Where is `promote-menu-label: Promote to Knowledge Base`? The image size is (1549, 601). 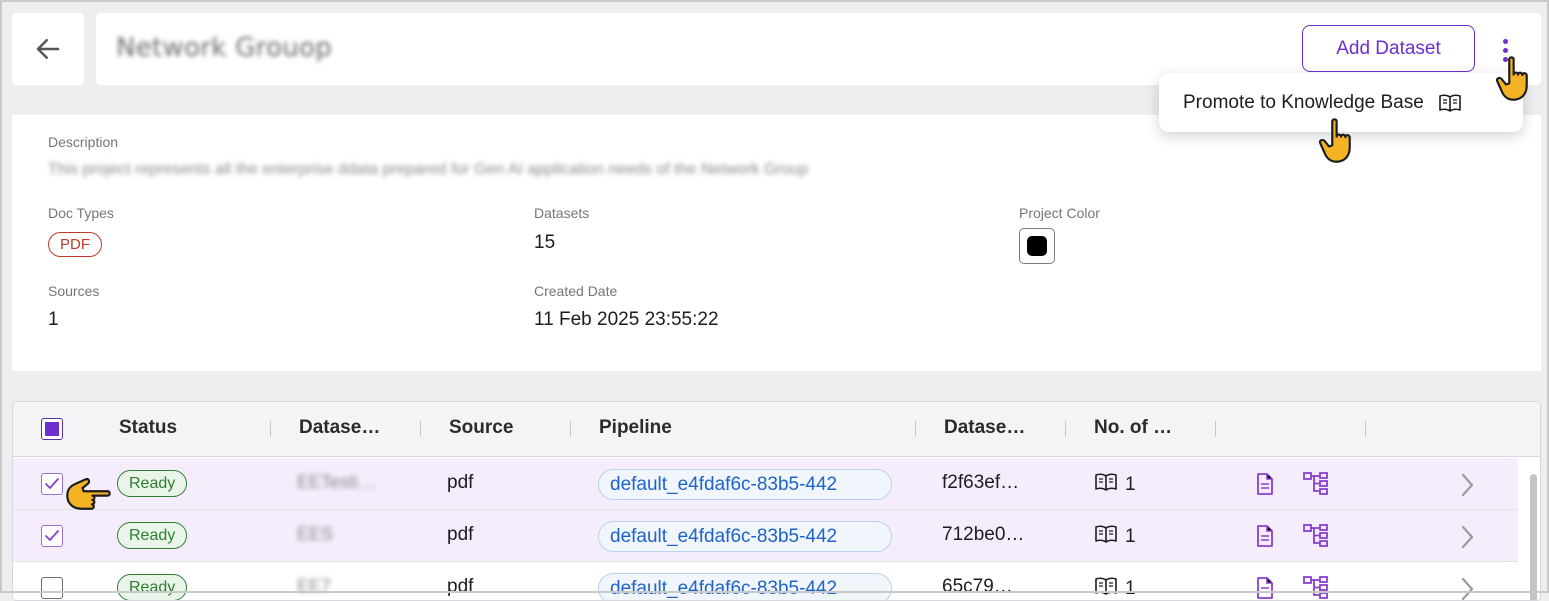
promote-menu-label: Promote to Knowledge Base is located at coordinates (1303, 102).